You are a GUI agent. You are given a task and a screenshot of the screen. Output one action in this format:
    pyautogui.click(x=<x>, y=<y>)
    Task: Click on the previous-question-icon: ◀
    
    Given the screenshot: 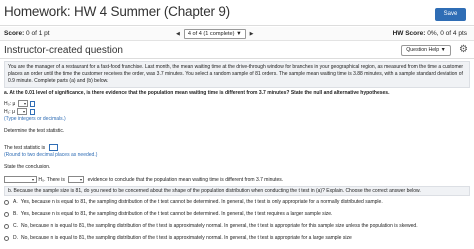 What is the action you would take?
    pyautogui.click(x=178, y=34)
    